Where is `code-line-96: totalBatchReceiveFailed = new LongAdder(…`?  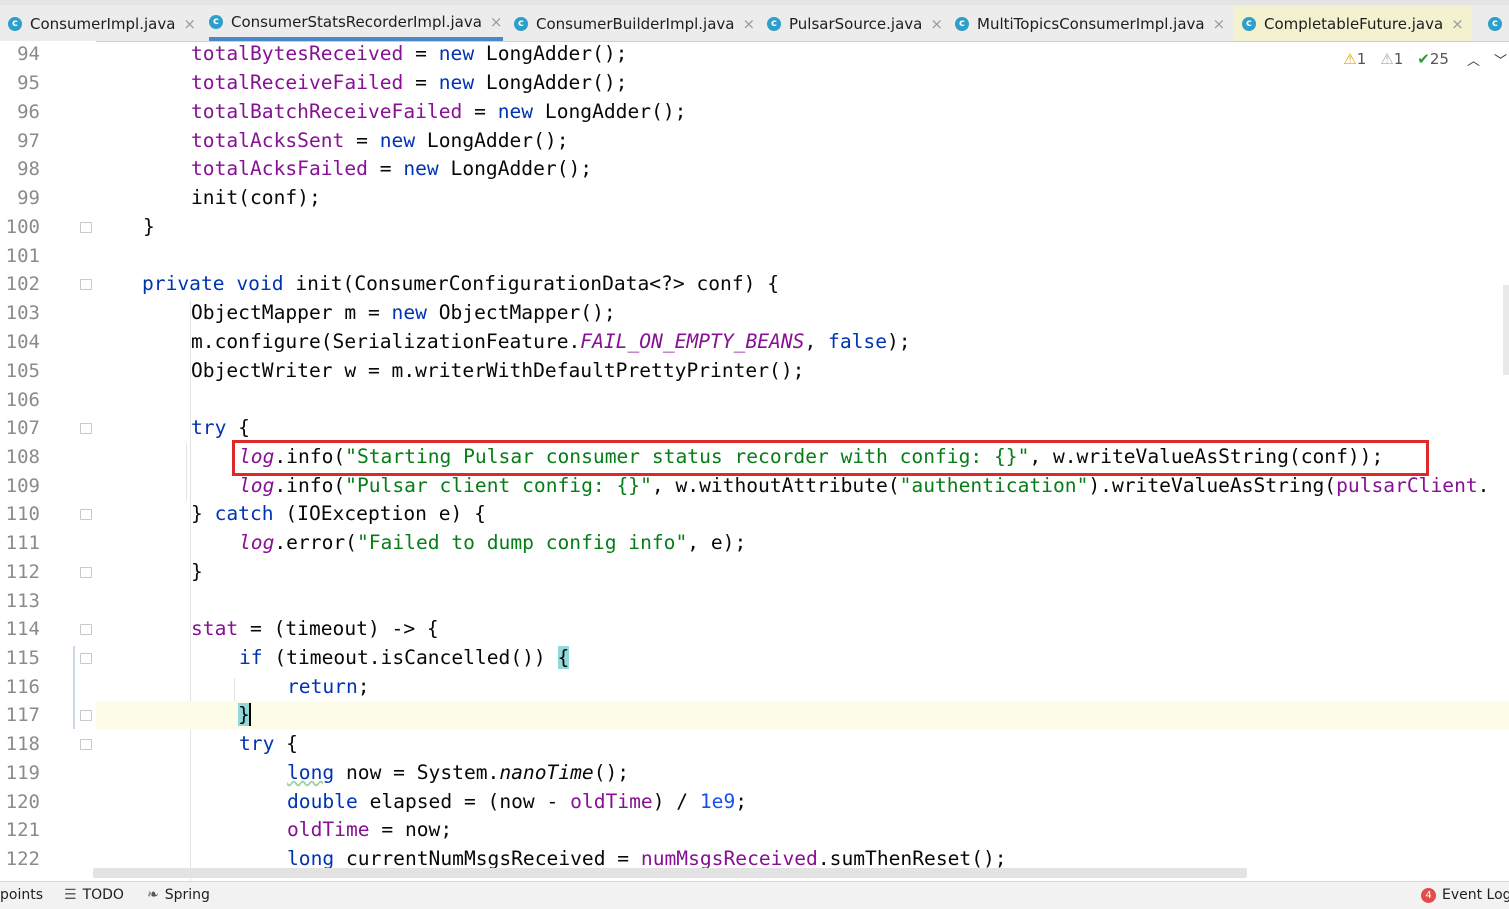 code-line-96: totalBatchReceiveFailed = new LongAdder(… is located at coordinates (439, 111).